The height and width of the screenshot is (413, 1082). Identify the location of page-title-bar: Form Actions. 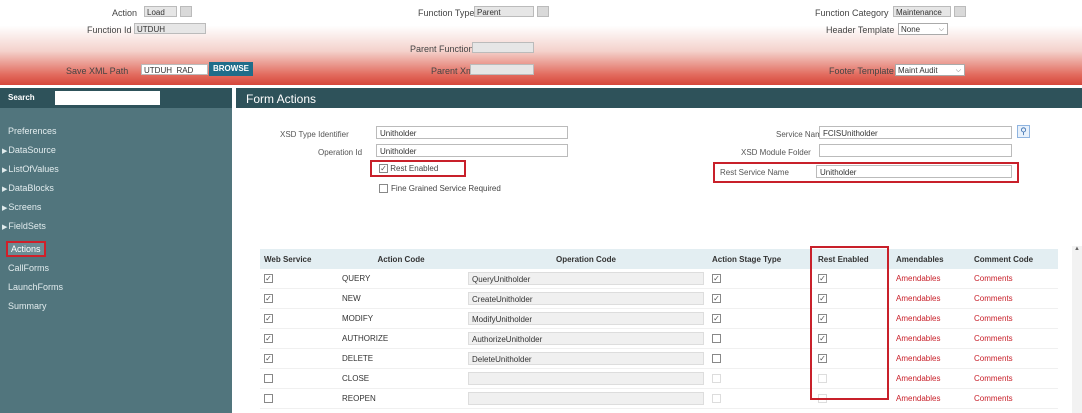
(659, 98).